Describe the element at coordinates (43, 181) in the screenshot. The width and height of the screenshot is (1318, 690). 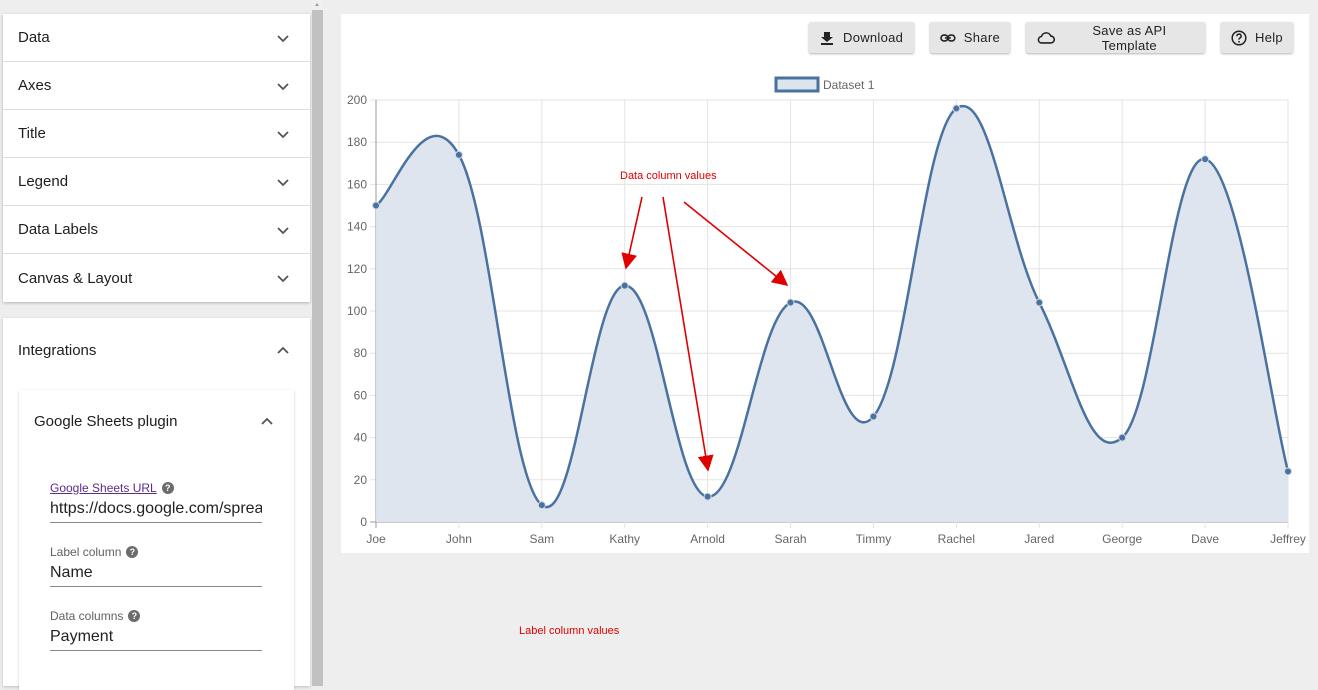
I see `accordion-item-label: Legend` at that location.